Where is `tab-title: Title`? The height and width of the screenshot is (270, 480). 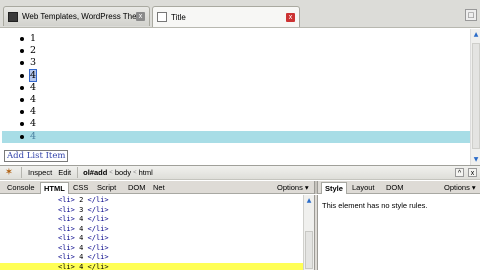
tab-title: Title is located at coordinates (178, 17).